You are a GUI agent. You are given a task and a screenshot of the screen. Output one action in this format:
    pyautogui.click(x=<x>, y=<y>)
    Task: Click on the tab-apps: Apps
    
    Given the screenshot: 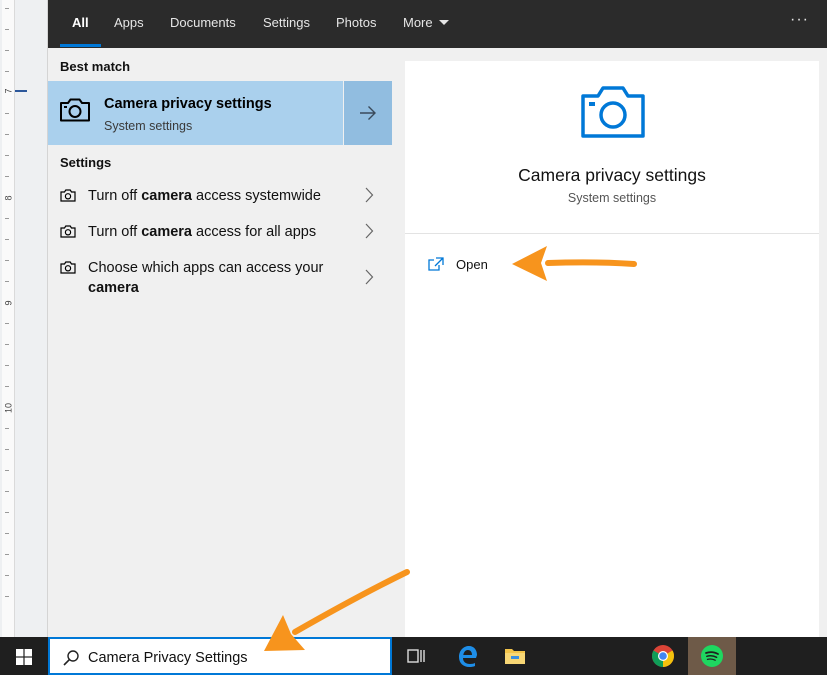 What is the action you would take?
    pyautogui.click(x=129, y=24)
    